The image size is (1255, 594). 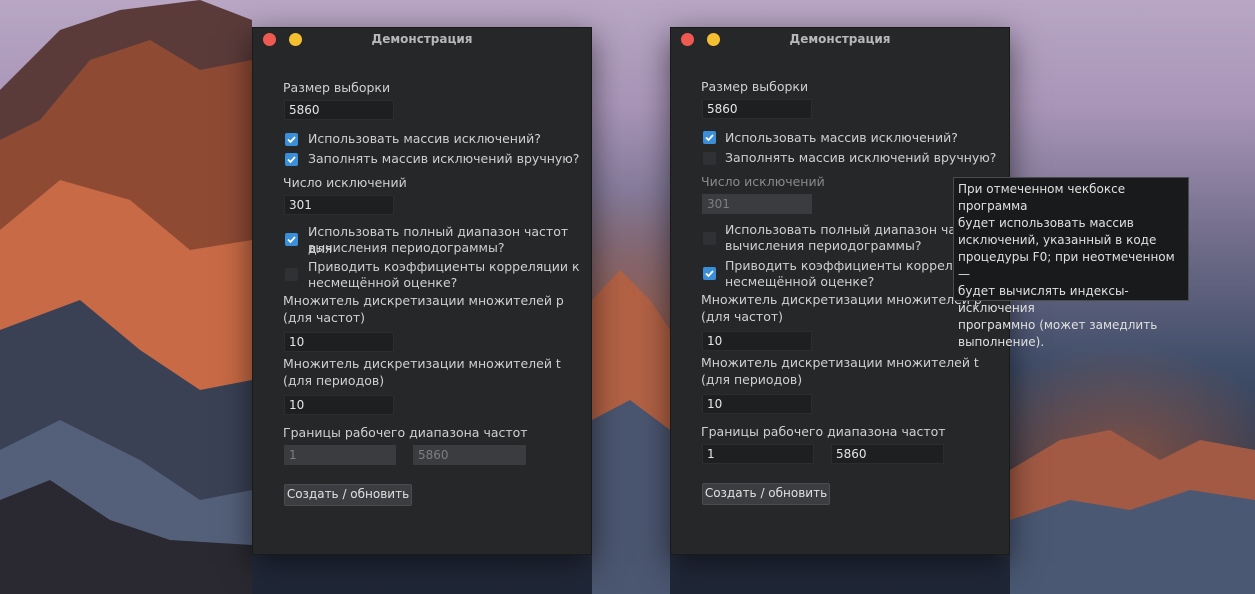 What do you see at coordinates (1066, 265) in the screenshot?
I see `tooltip-line: процедуры F0; при неотмеченном —` at bounding box center [1066, 265].